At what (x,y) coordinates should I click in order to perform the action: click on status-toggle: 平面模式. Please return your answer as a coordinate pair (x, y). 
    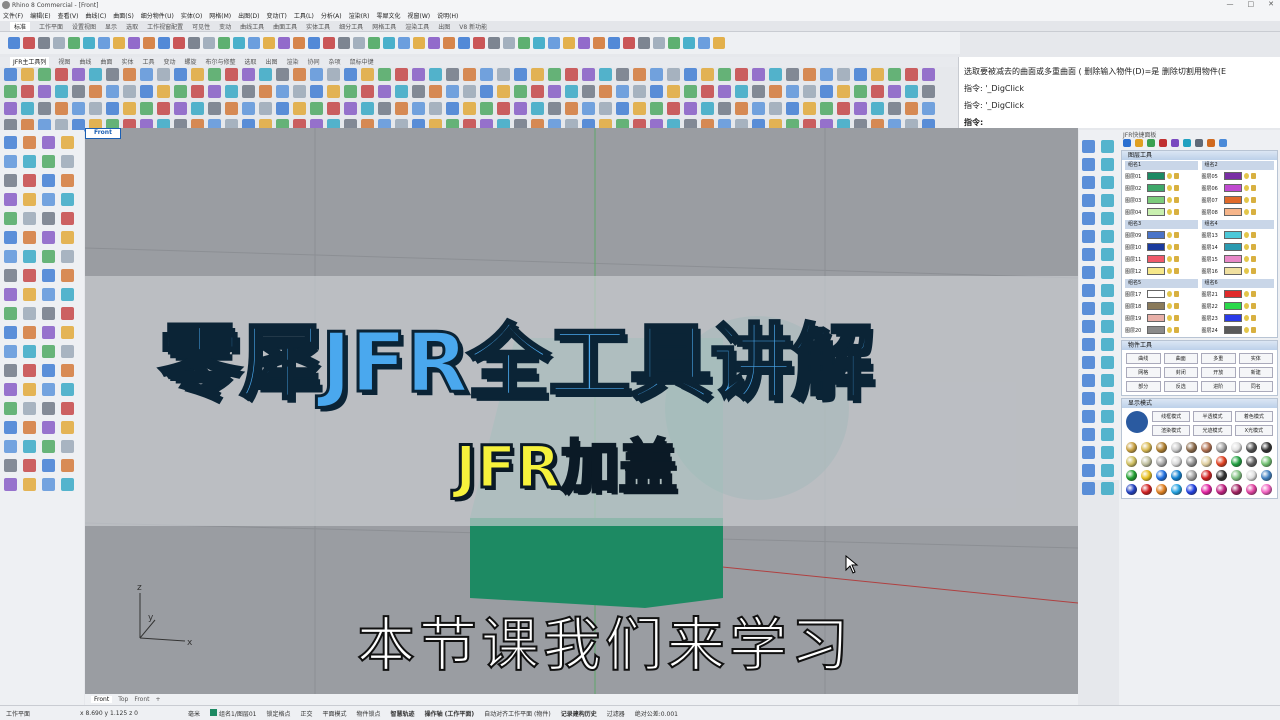
    Looking at the image, I should click on (335, 713).